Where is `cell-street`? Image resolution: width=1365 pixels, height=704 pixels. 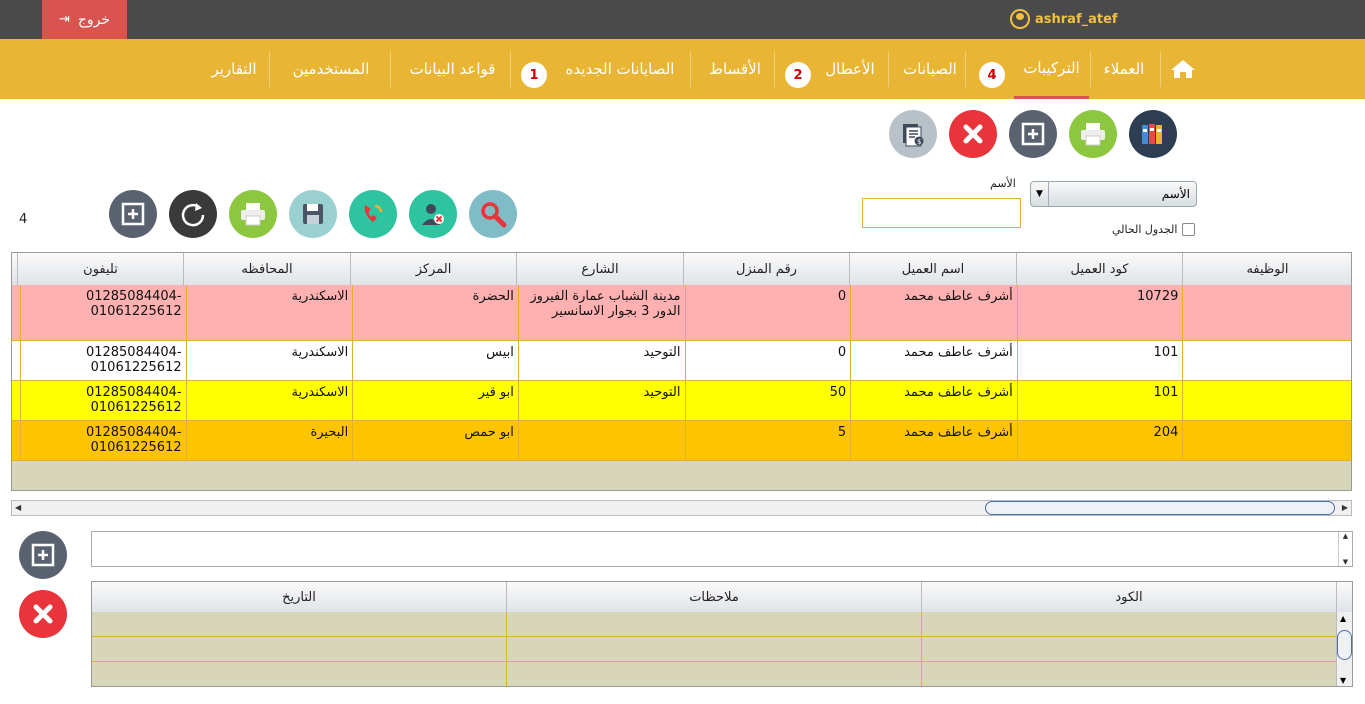 cell-street is located at coordinates (602, 440).